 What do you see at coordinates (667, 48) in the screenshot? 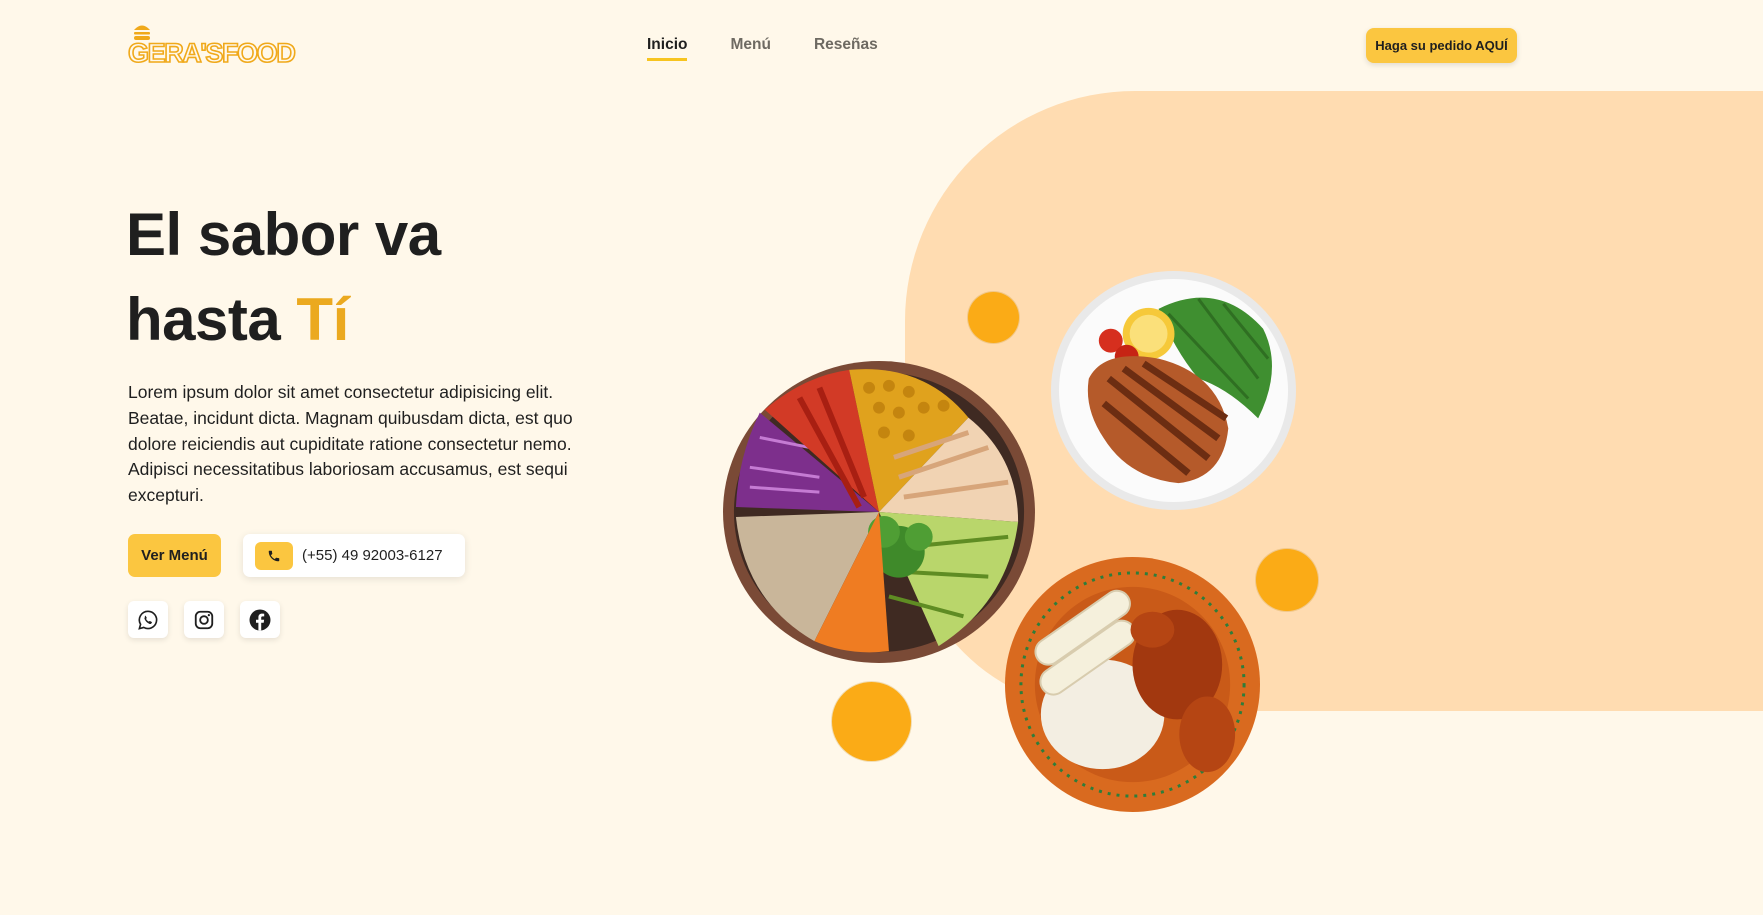
I see `nav-item-inicio: Inicio` at bounding box center [667, 48].